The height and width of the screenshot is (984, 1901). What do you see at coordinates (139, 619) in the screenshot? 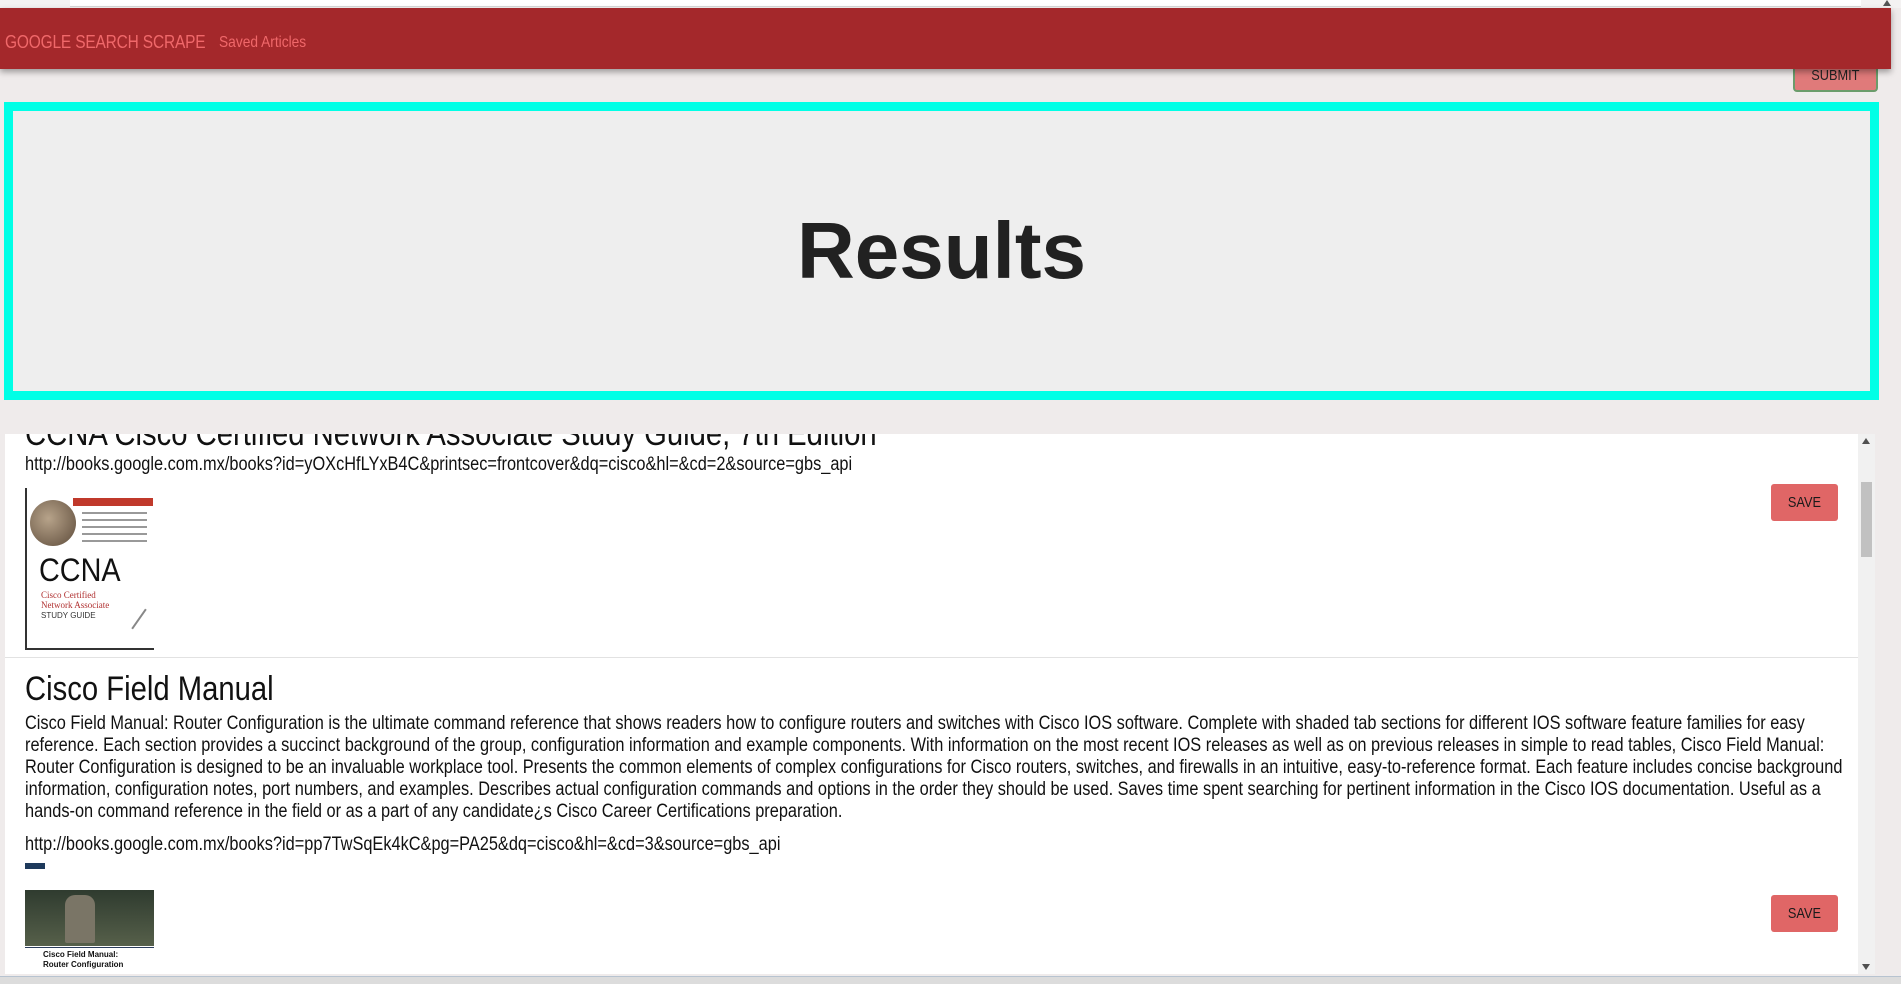
I see `pen-icon` at bounding box center [139, 619].